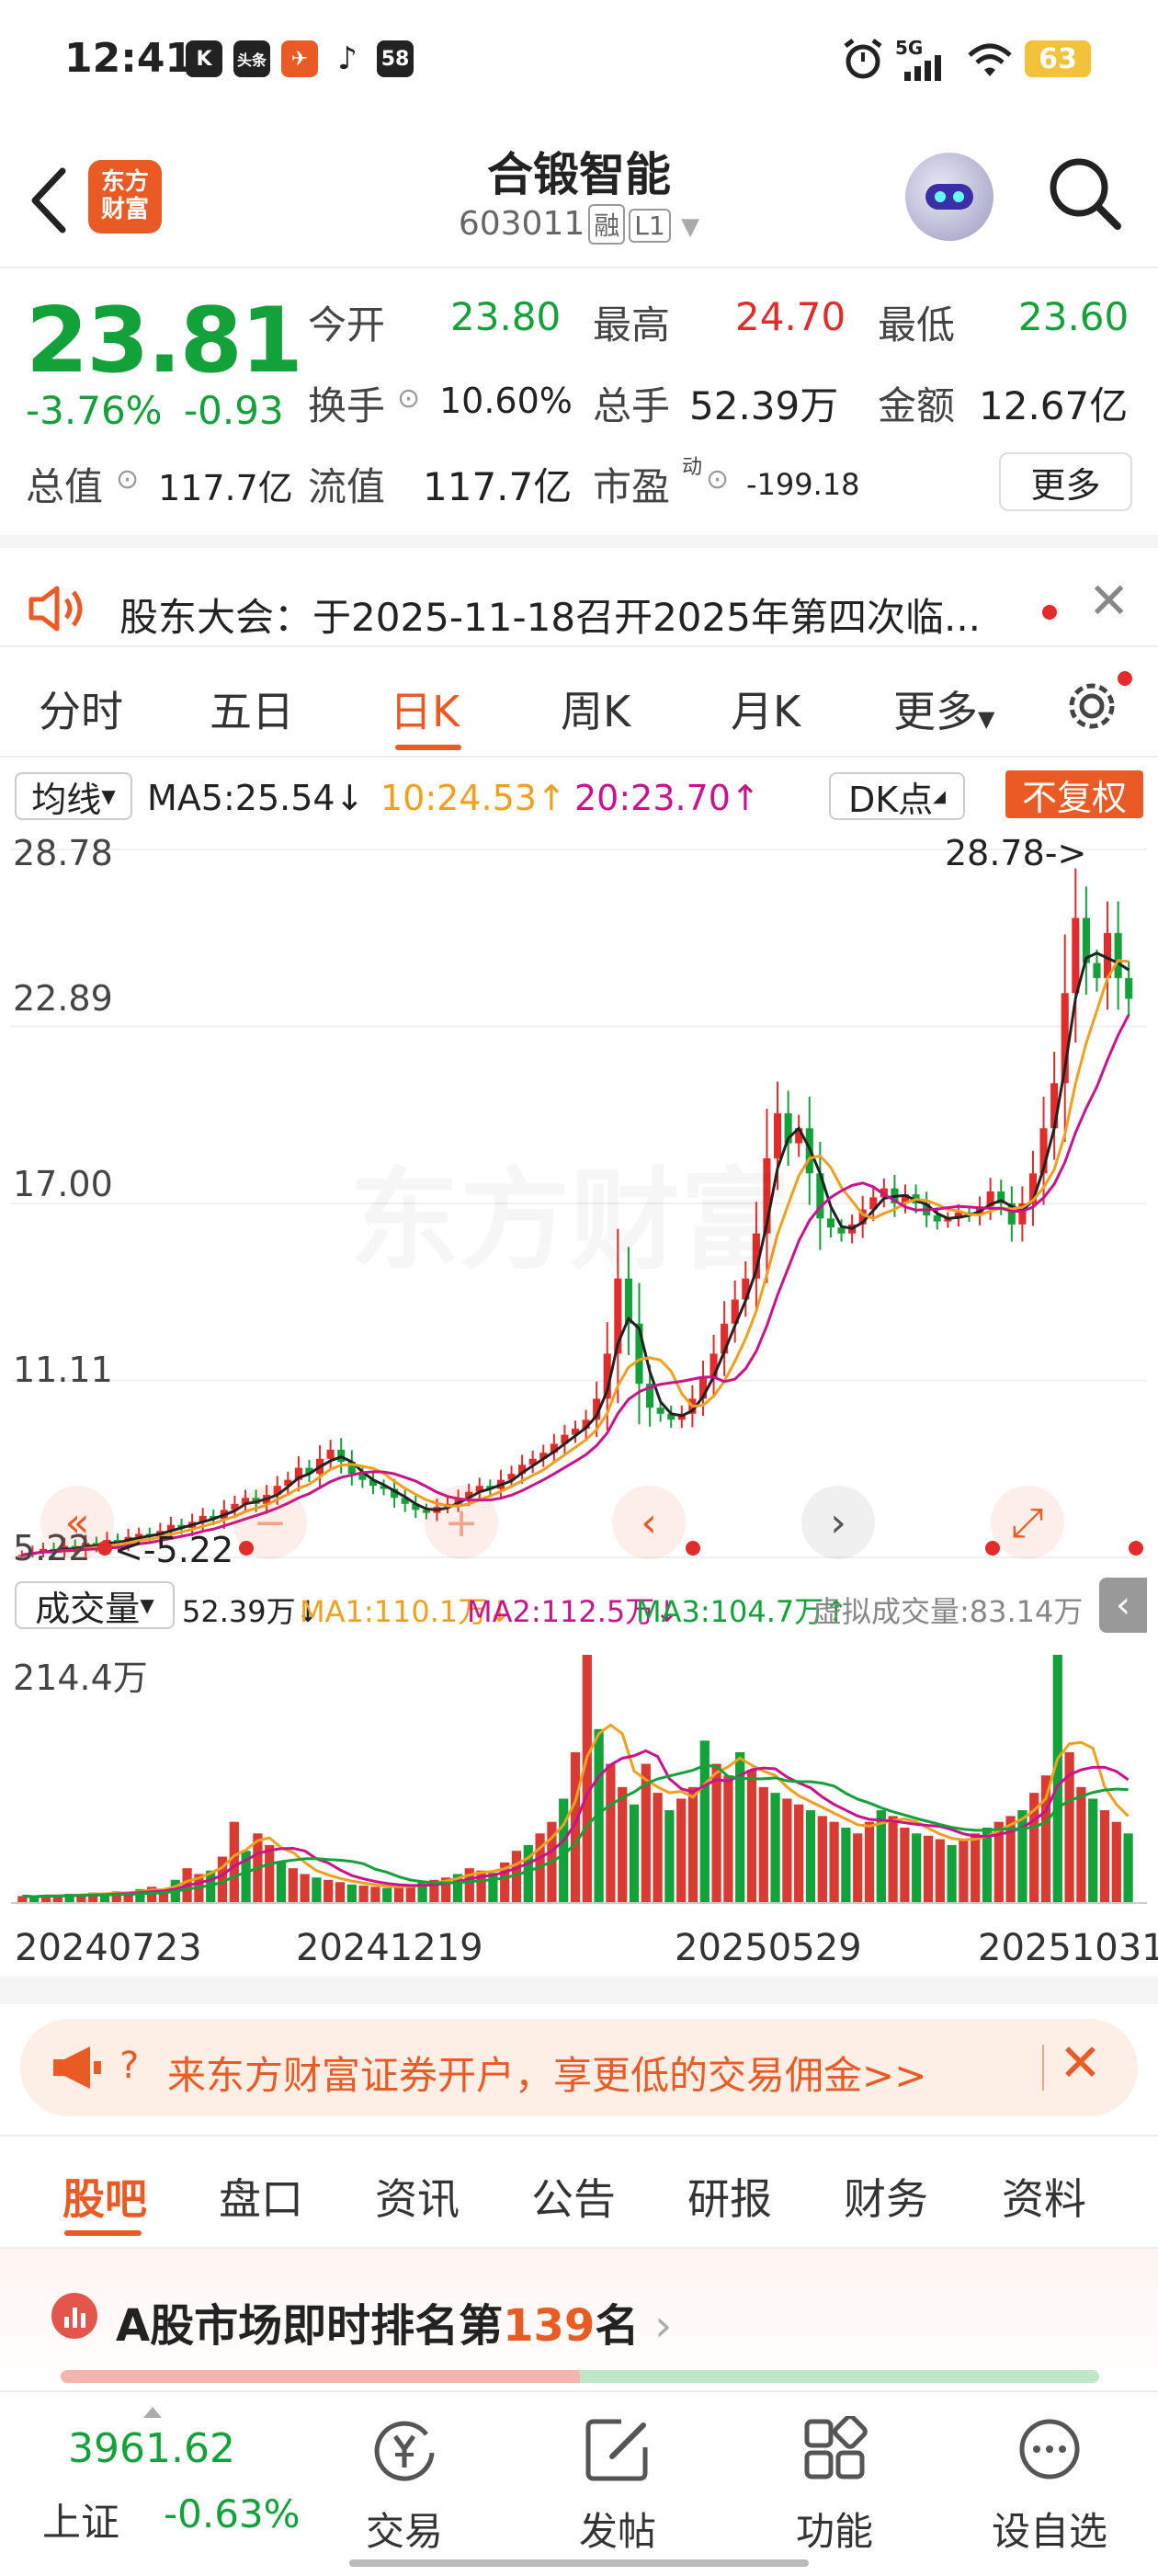 Image resolution: width=1158 pixels, height=2576 pixels. I want to click on volume-value: 52.39万, so click(764, 405).